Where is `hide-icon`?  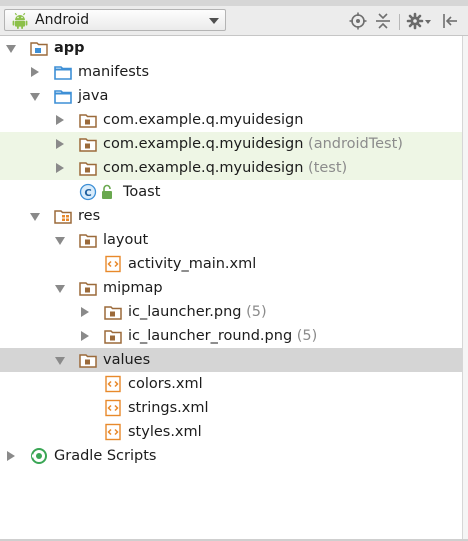 hide-icon is located at coordinates (450, 21).